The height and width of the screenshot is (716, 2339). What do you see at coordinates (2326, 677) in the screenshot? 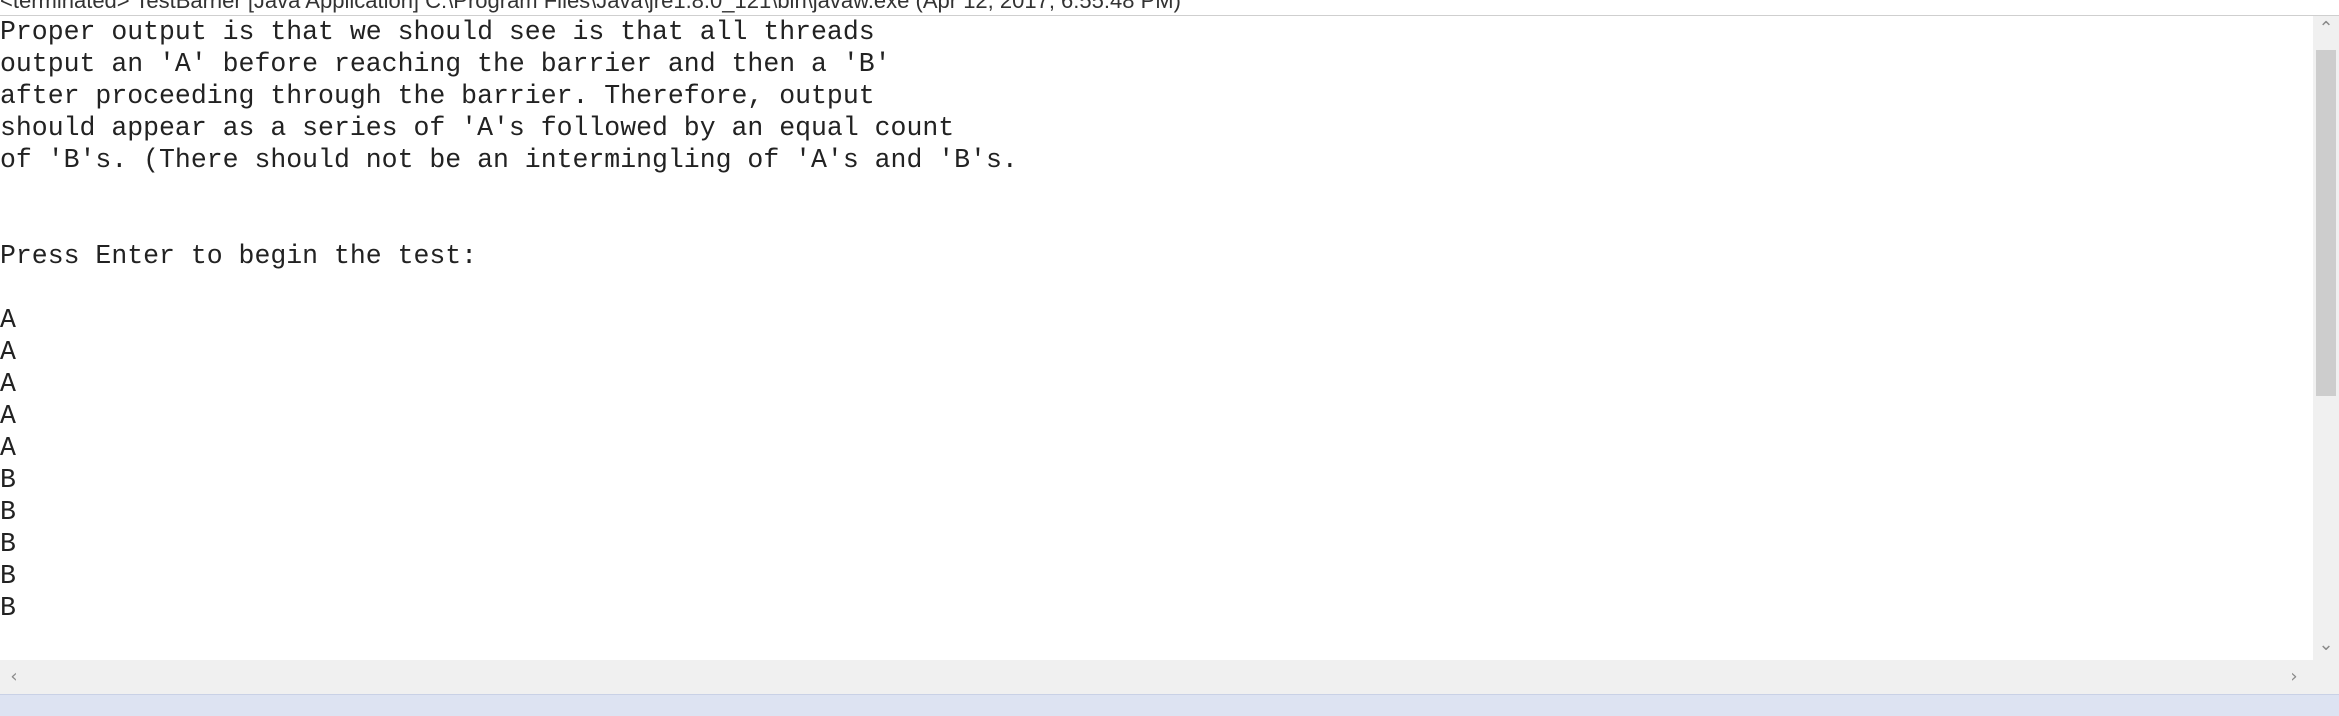
I see `scrollbar-corner` at bounding box center [2326, 677].